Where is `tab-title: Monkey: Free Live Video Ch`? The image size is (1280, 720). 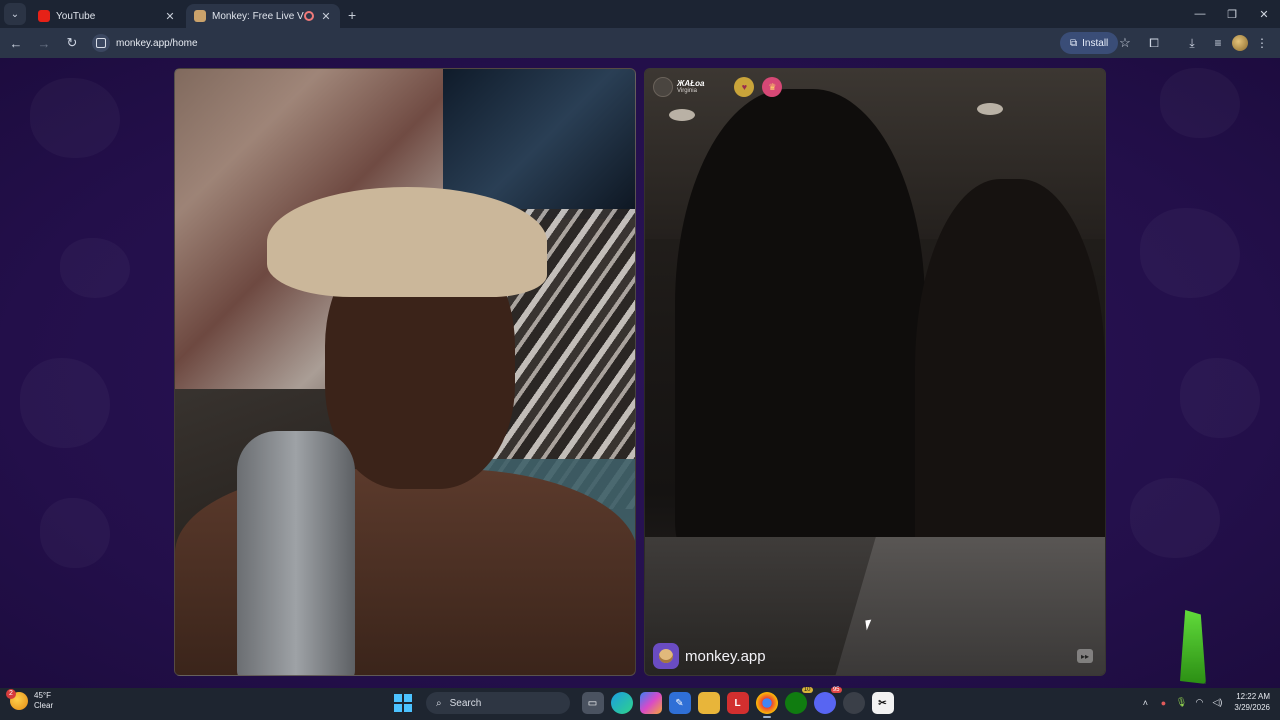 tab-title: Monkey: Free Live Video Ch is located at coordinates (258, 16).